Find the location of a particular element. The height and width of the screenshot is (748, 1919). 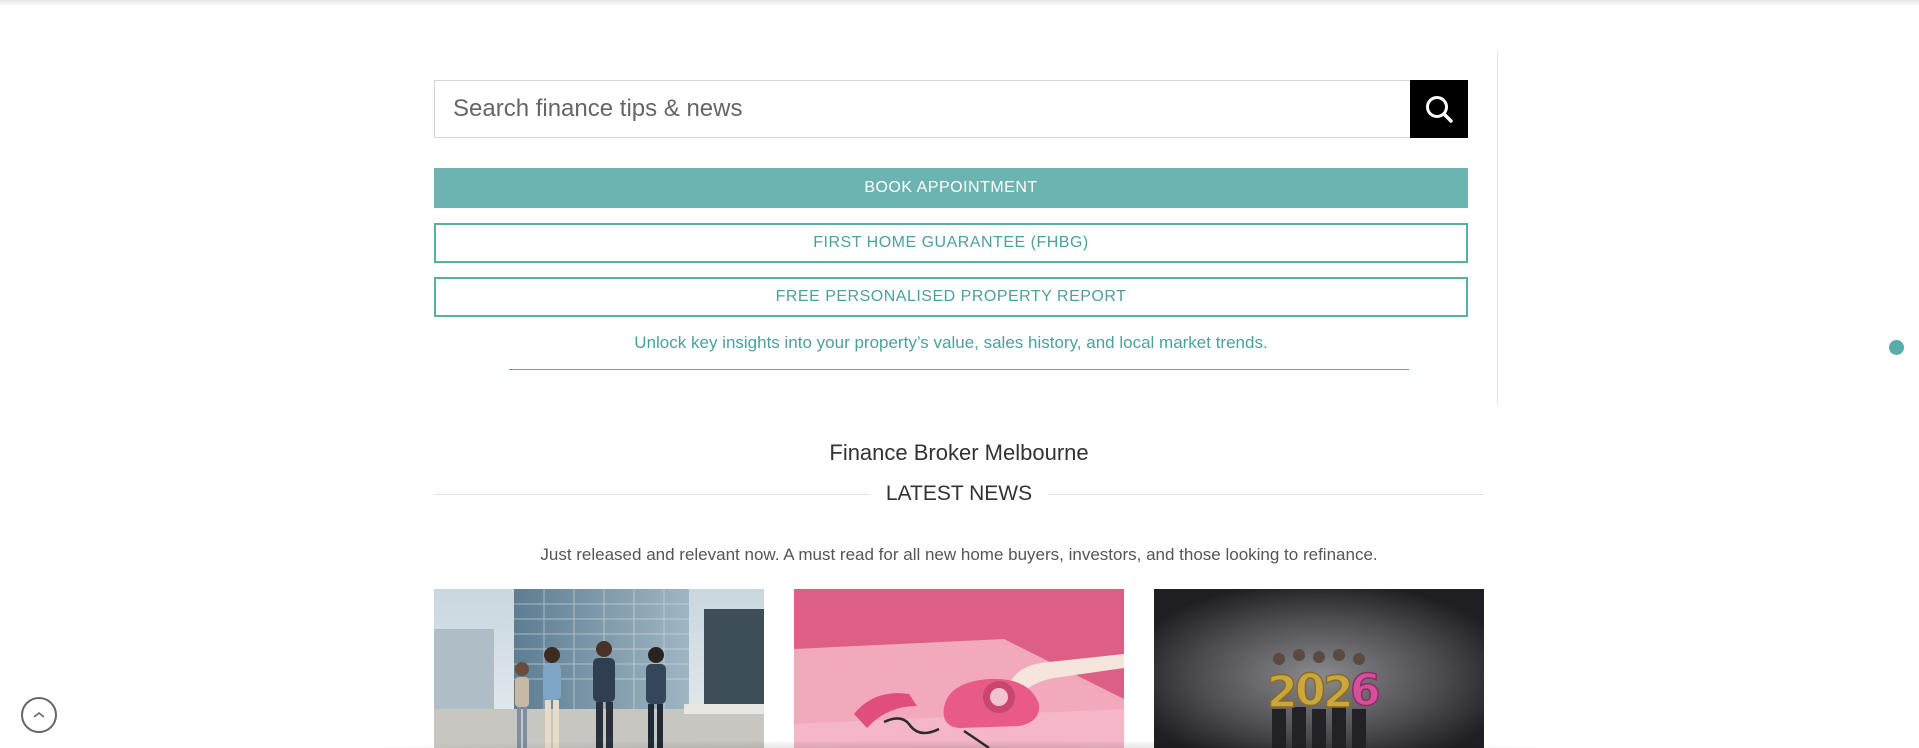

search-button is located at coordinates (1439, 109).